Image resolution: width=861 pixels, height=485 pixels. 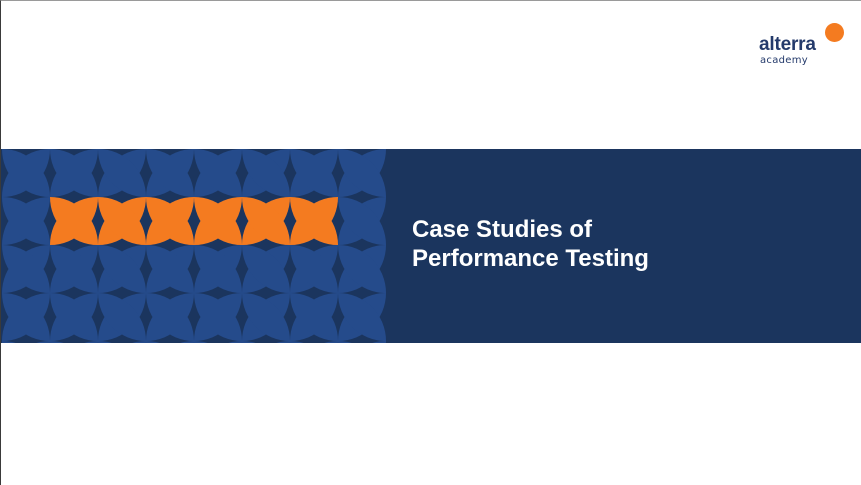 I want to click on title-line-1: Case Studies of, so click(x=502, y=229).